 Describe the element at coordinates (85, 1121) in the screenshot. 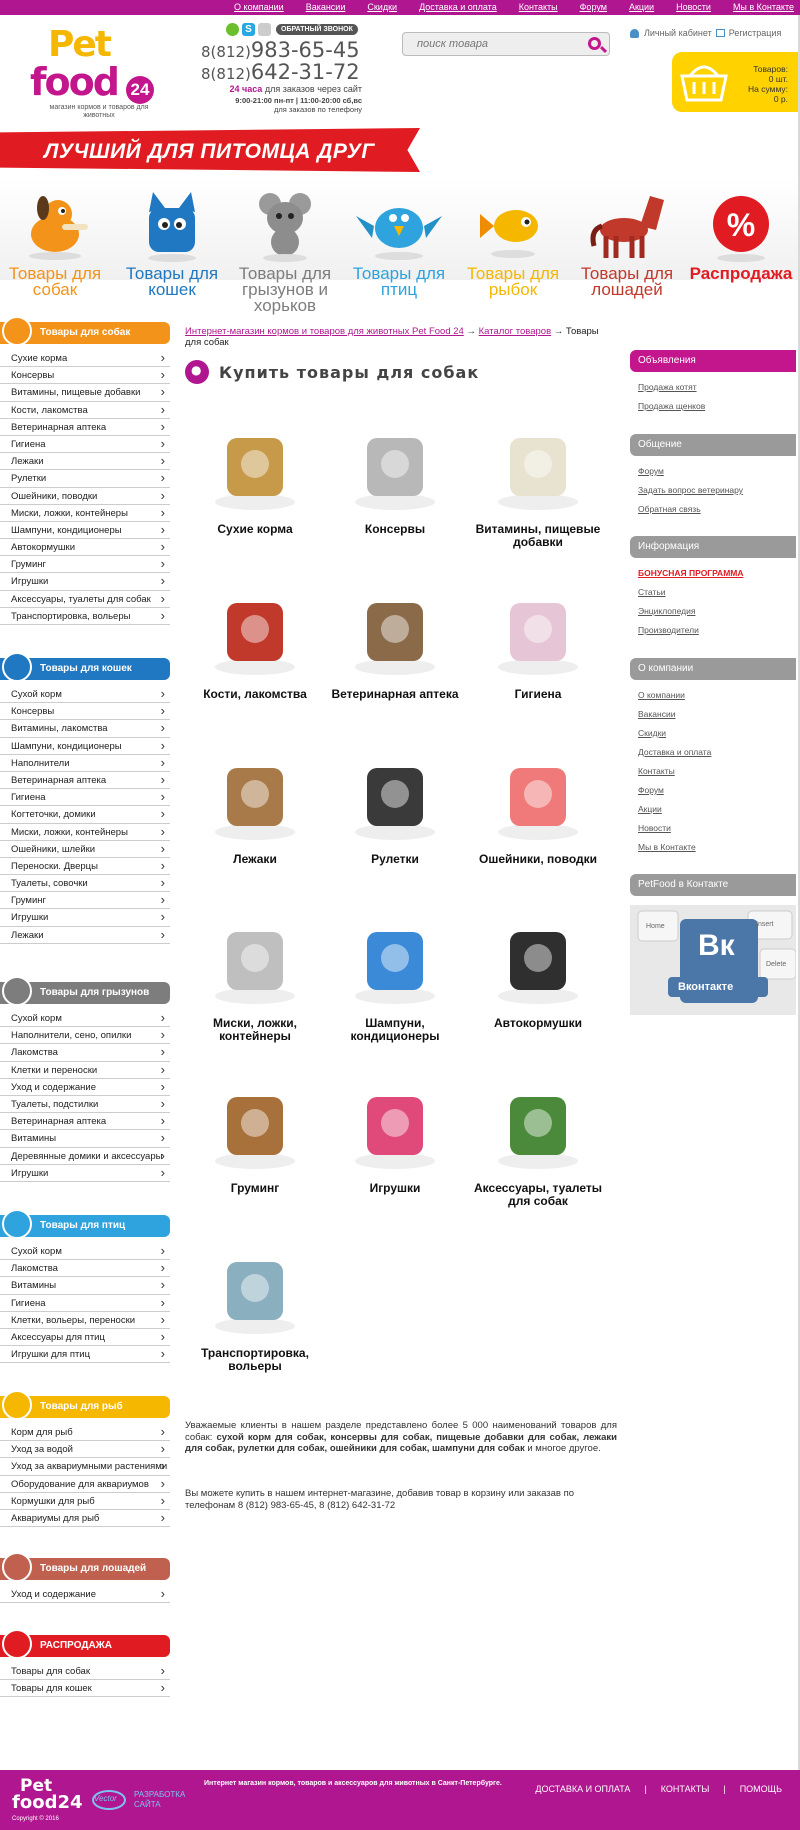

I see `sidebar-item: Ветеринарная аптека` at that location.